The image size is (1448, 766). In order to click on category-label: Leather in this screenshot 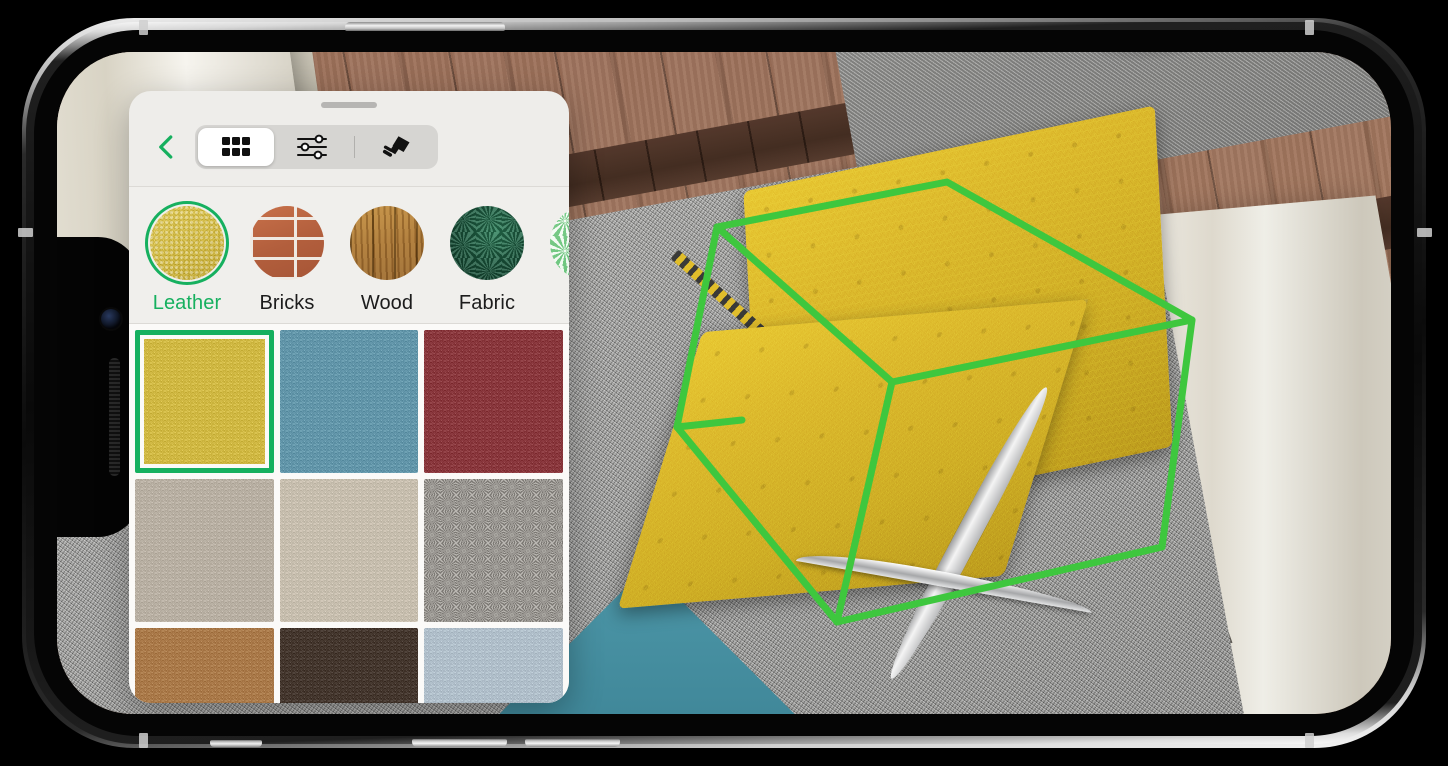, I will do `click(187, 303)`.